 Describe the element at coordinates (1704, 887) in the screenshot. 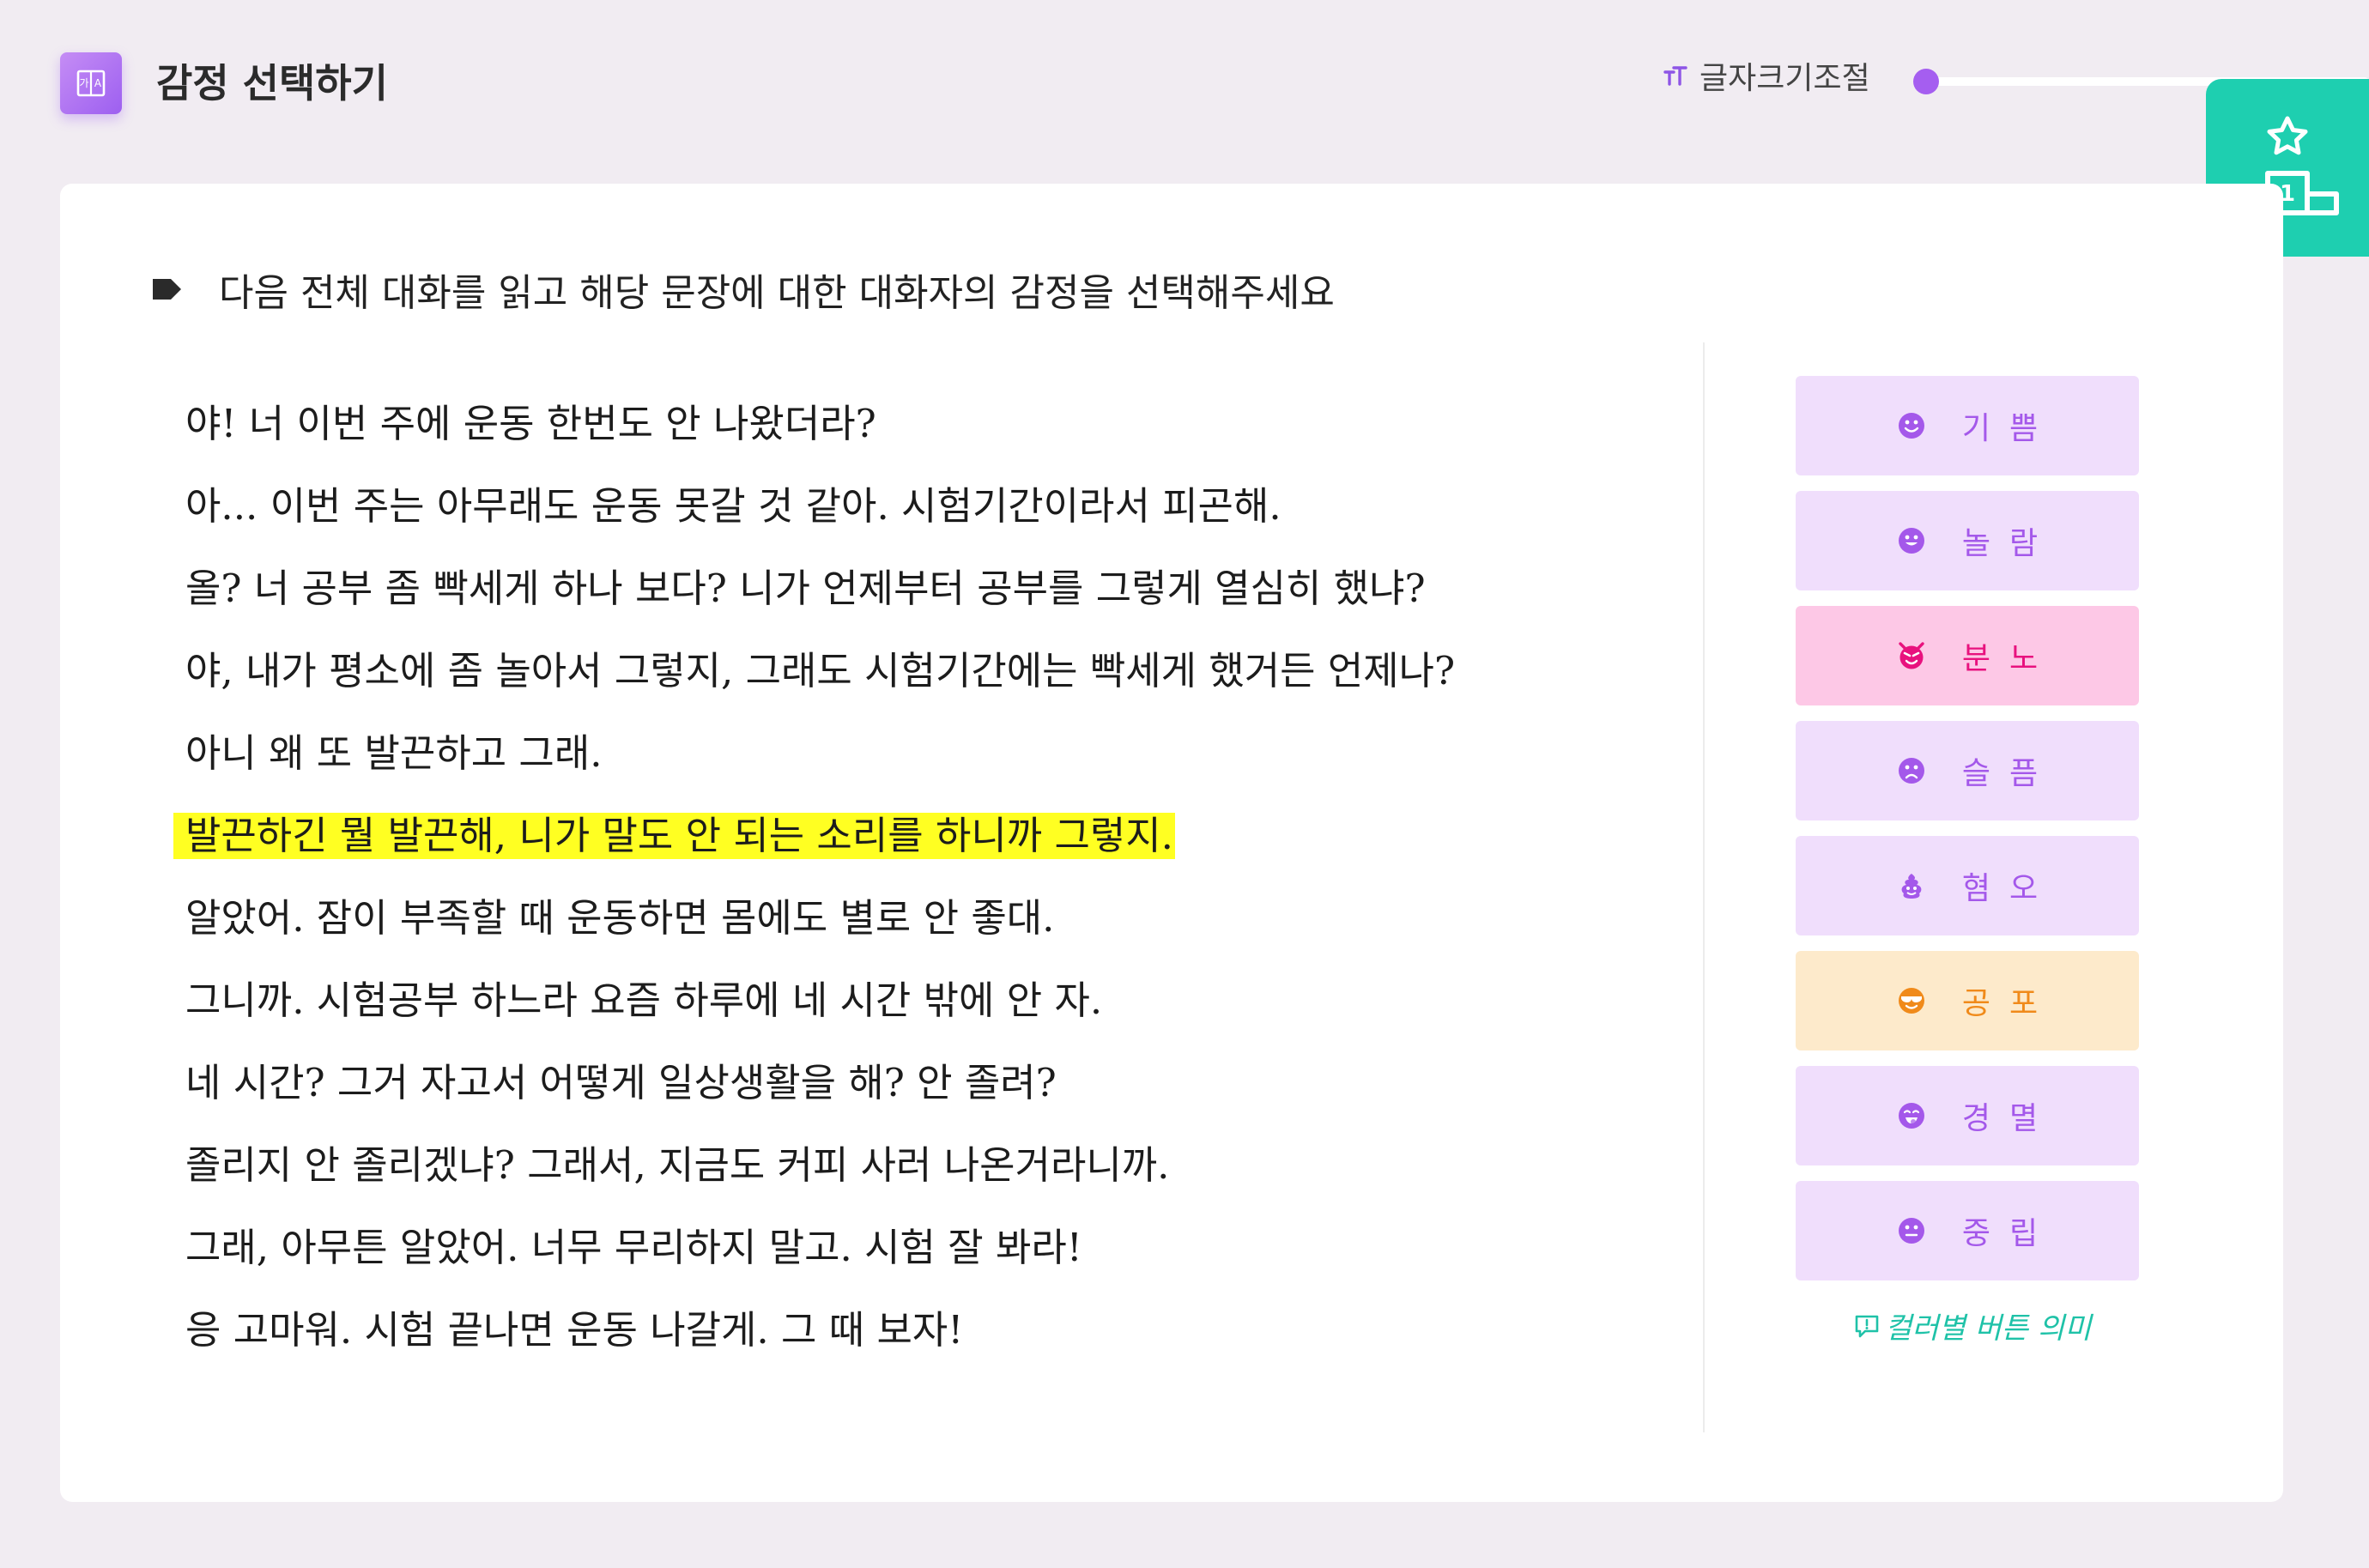

I see `vertical-divider` at that location.